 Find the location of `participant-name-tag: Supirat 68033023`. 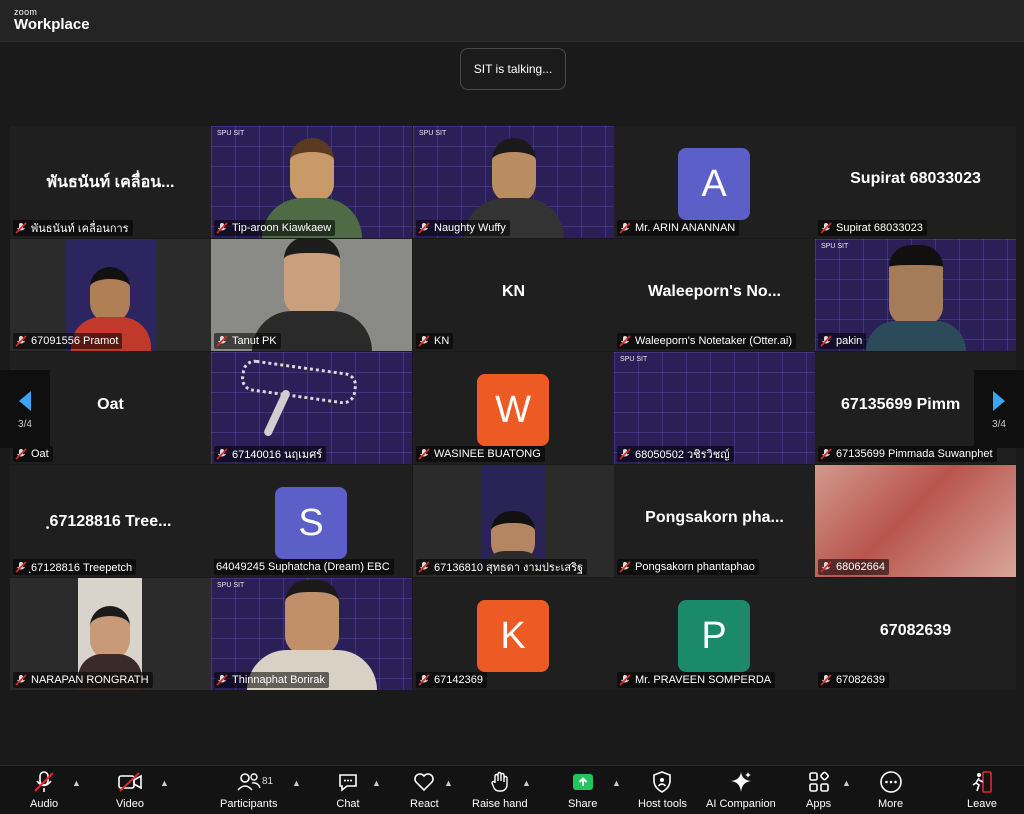

participant-name-tag: Supirat 68033023 is located at coordinates (872, 228).